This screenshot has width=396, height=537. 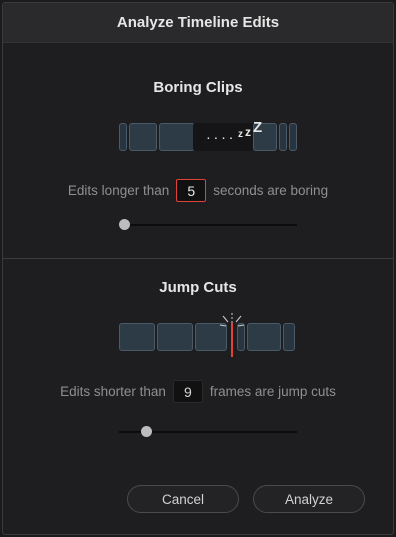 I want to click on boring-threshold-row: Edits longer than 5 seconds are boring, so click(x=198, y=190).